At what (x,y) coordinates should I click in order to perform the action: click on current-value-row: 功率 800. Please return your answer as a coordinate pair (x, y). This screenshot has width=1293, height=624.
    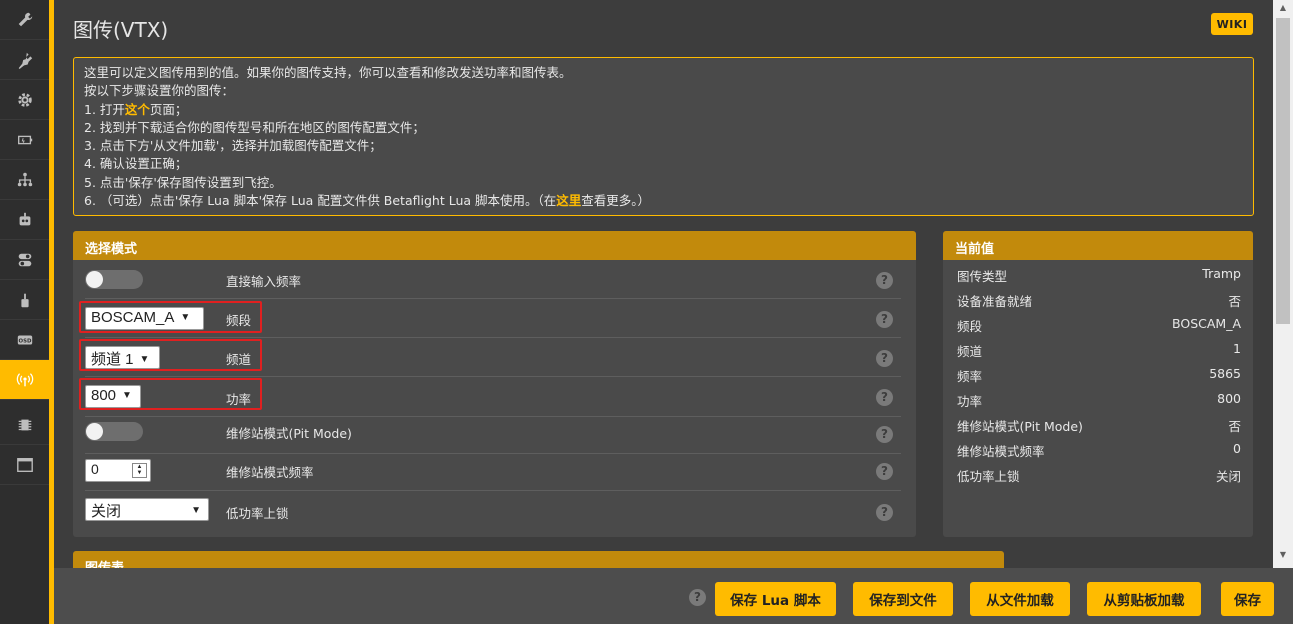
    Looking at the image, I should click on (1099, 400).